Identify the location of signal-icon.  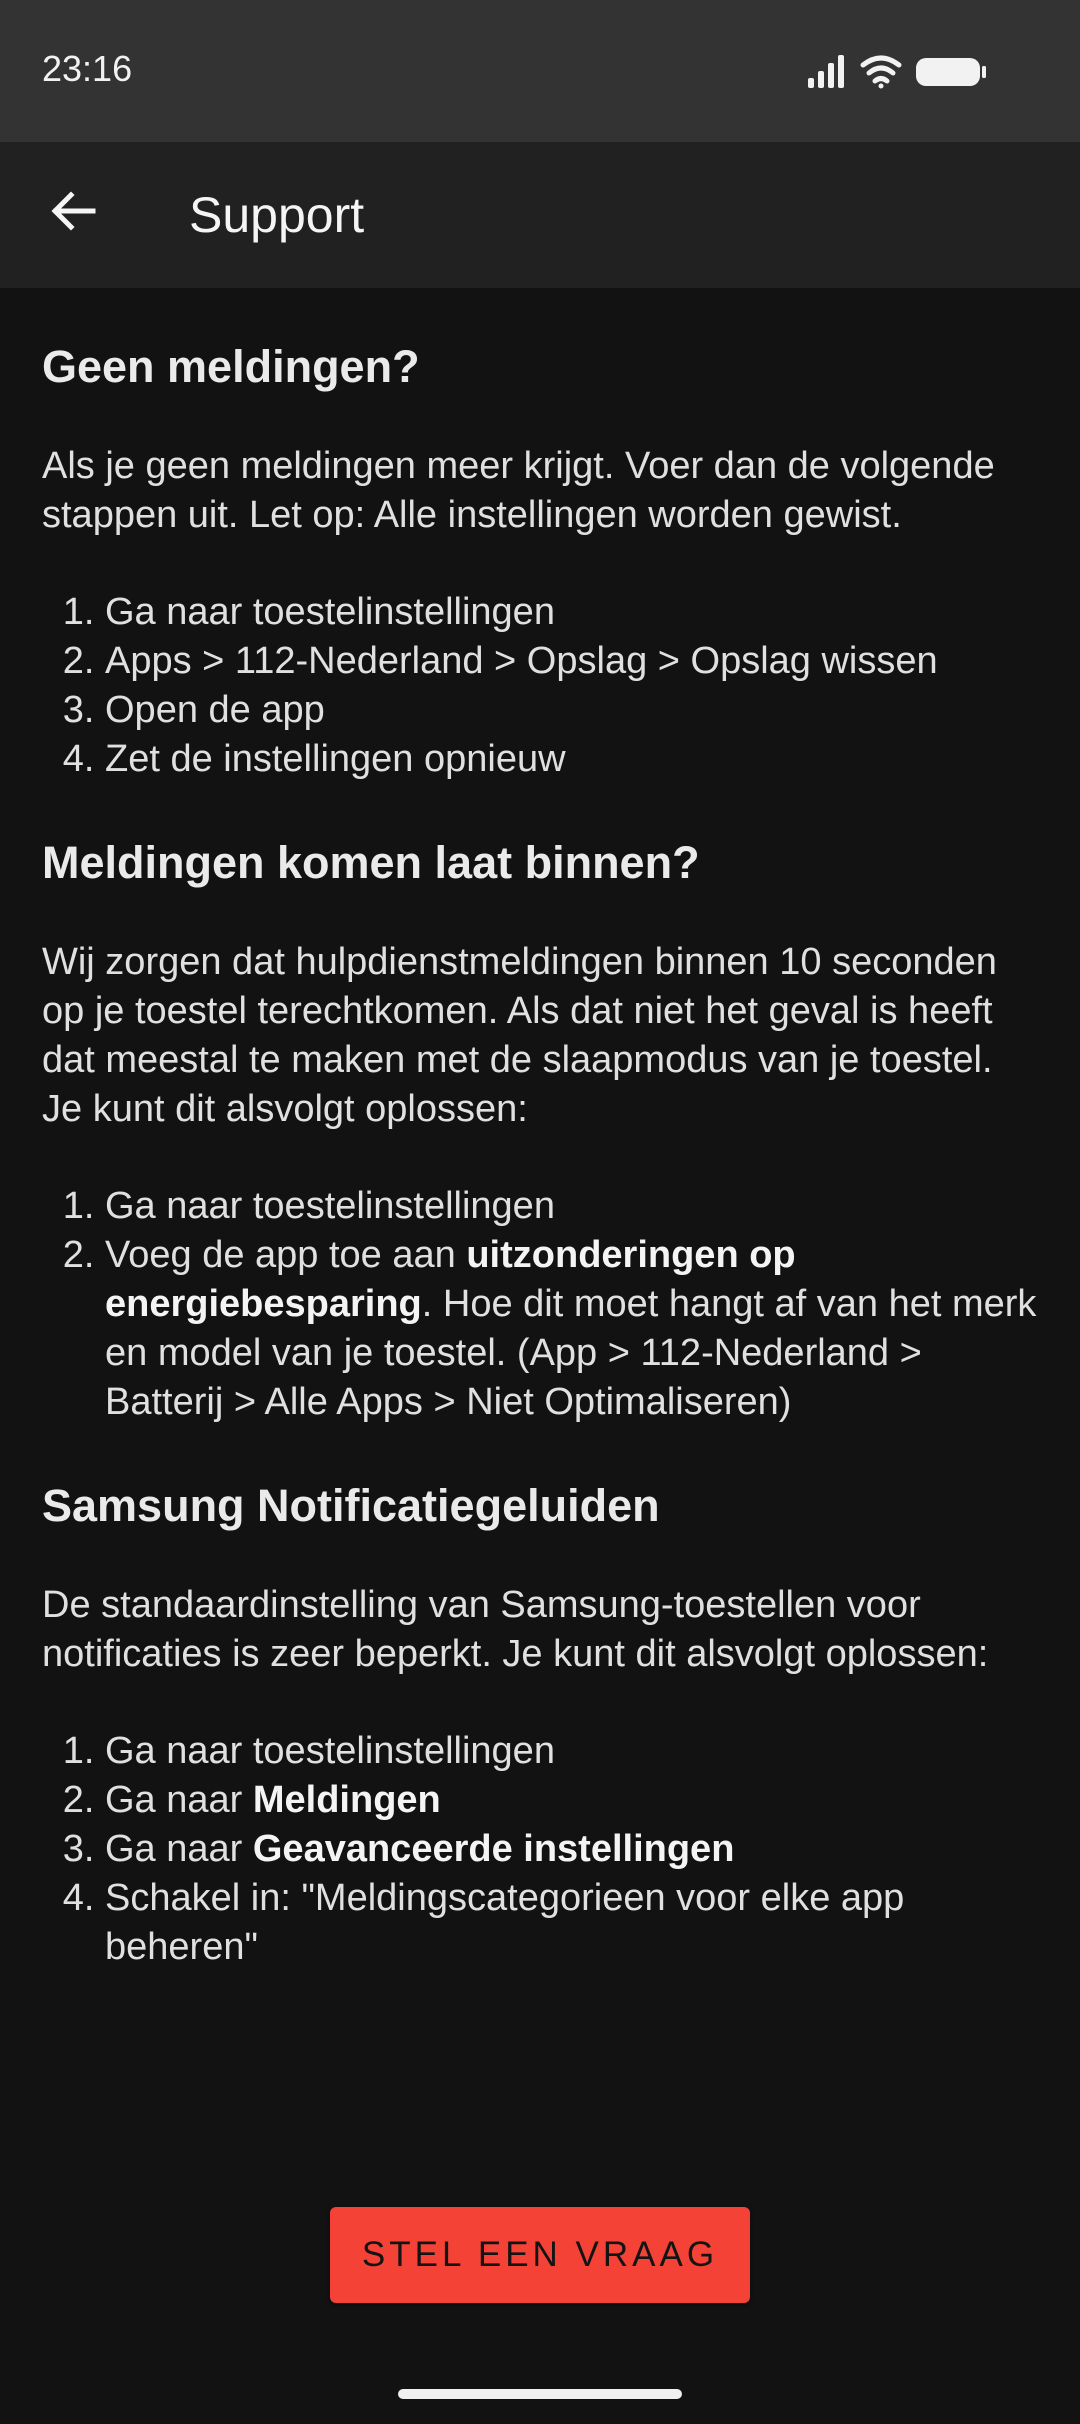
(826, 71).